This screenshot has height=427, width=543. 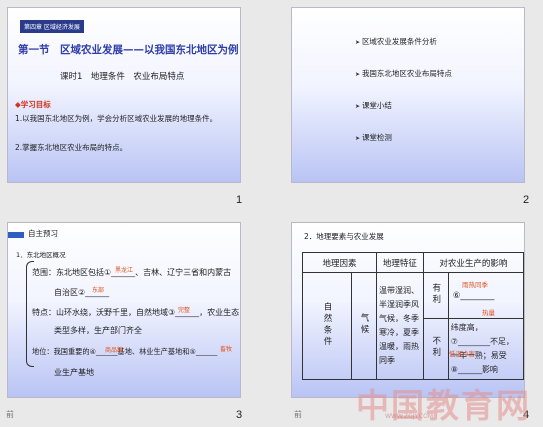 What do you see at coordinates (435, 347) in the screenshot?
I see `effect-tag: 不利` at bounding box center [435, 347].